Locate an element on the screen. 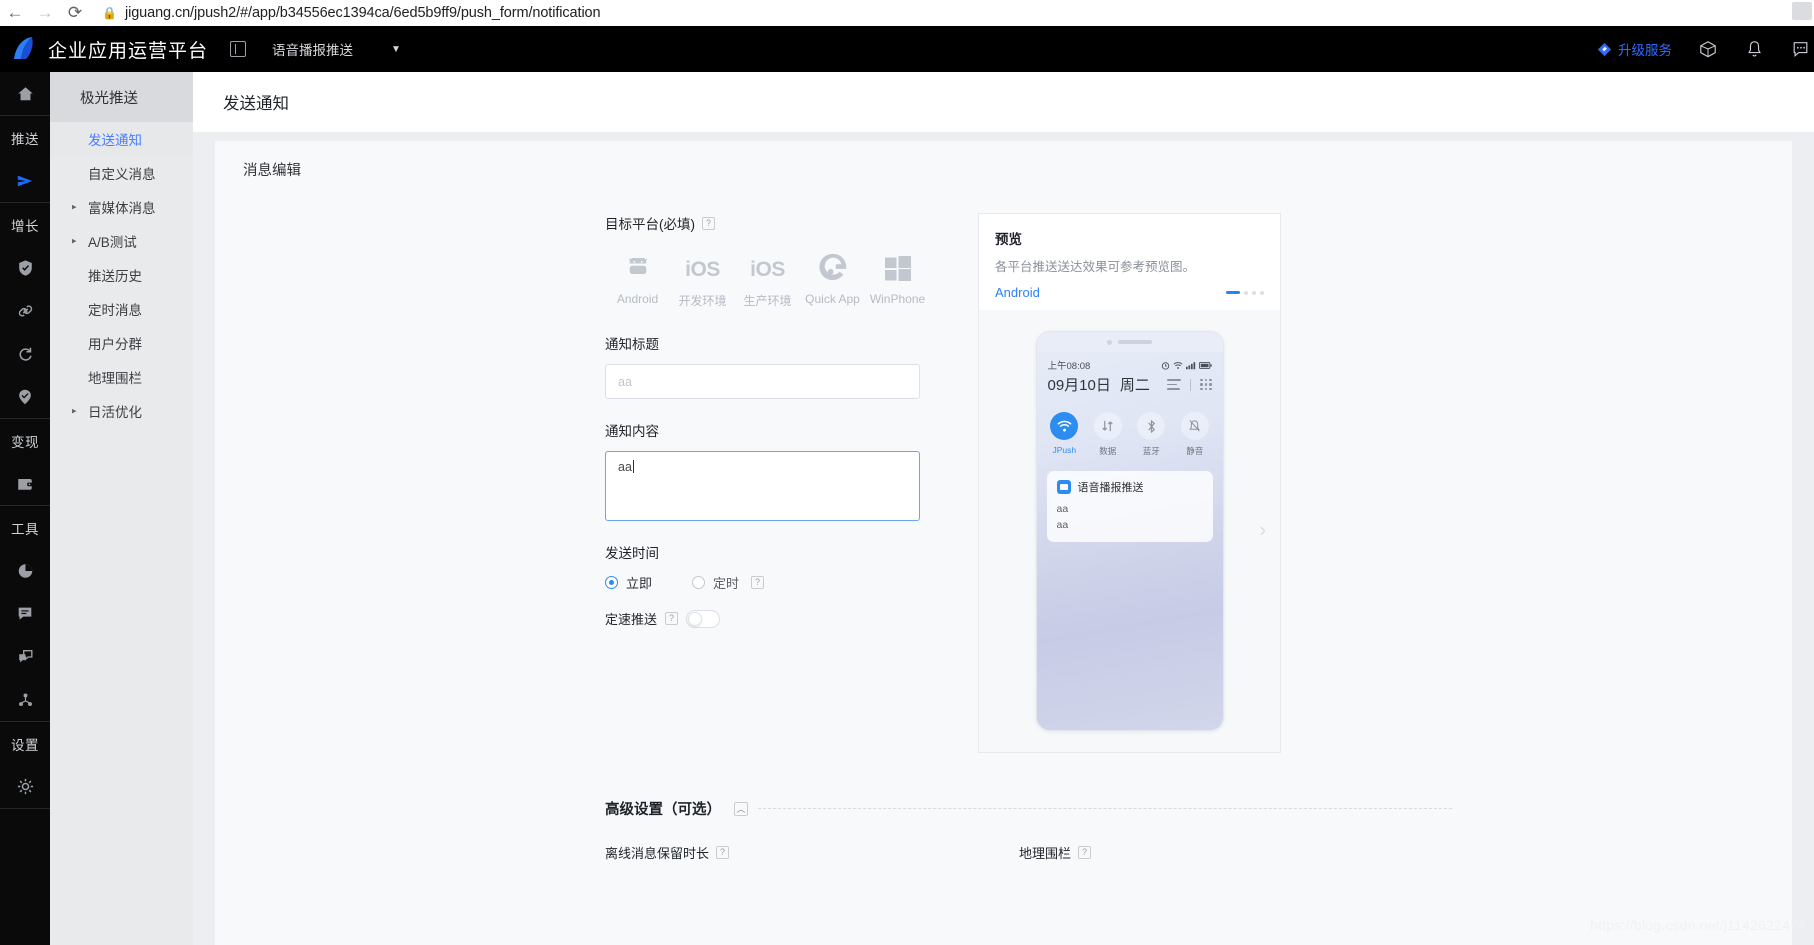 Image resolution: width=1814 pixels, height=945 pixels. cube-icon is located at coordinates (1708, 49).